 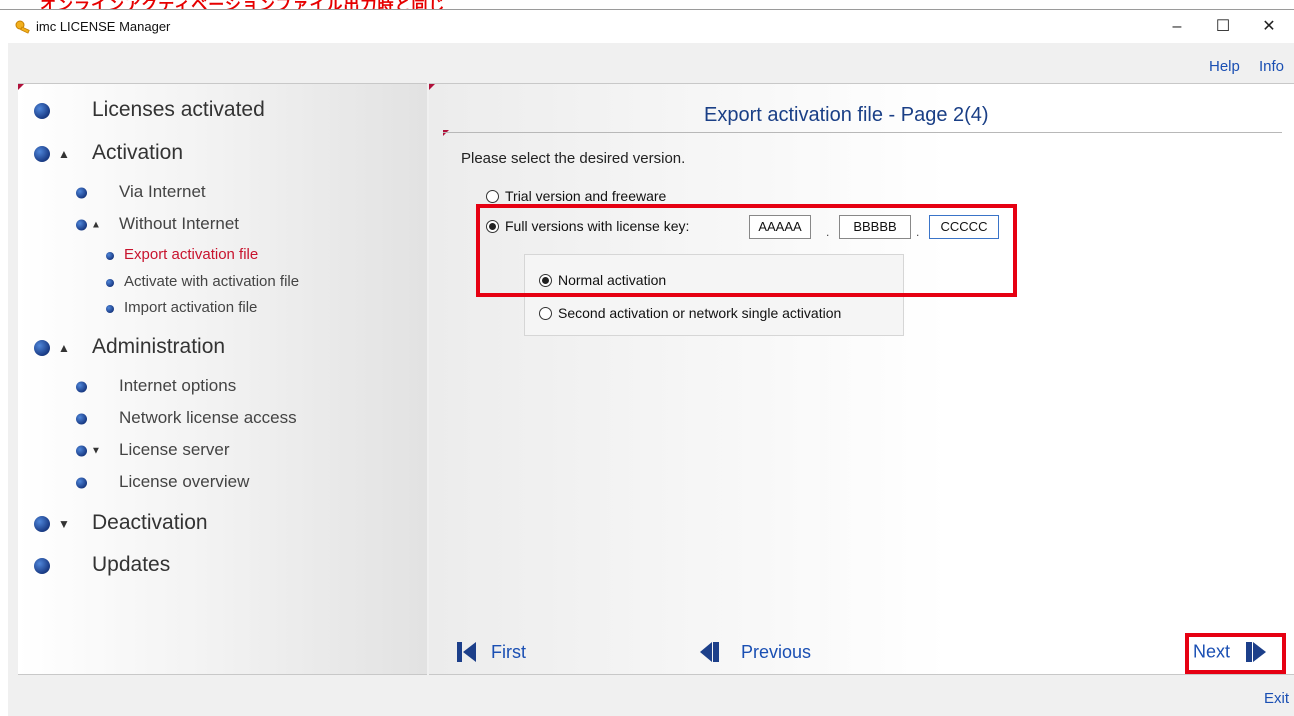 What do you see at coordinates (1276, 698) in the screenshot?
I see `exit-link: Exit` at bounding box center [1276, 698].